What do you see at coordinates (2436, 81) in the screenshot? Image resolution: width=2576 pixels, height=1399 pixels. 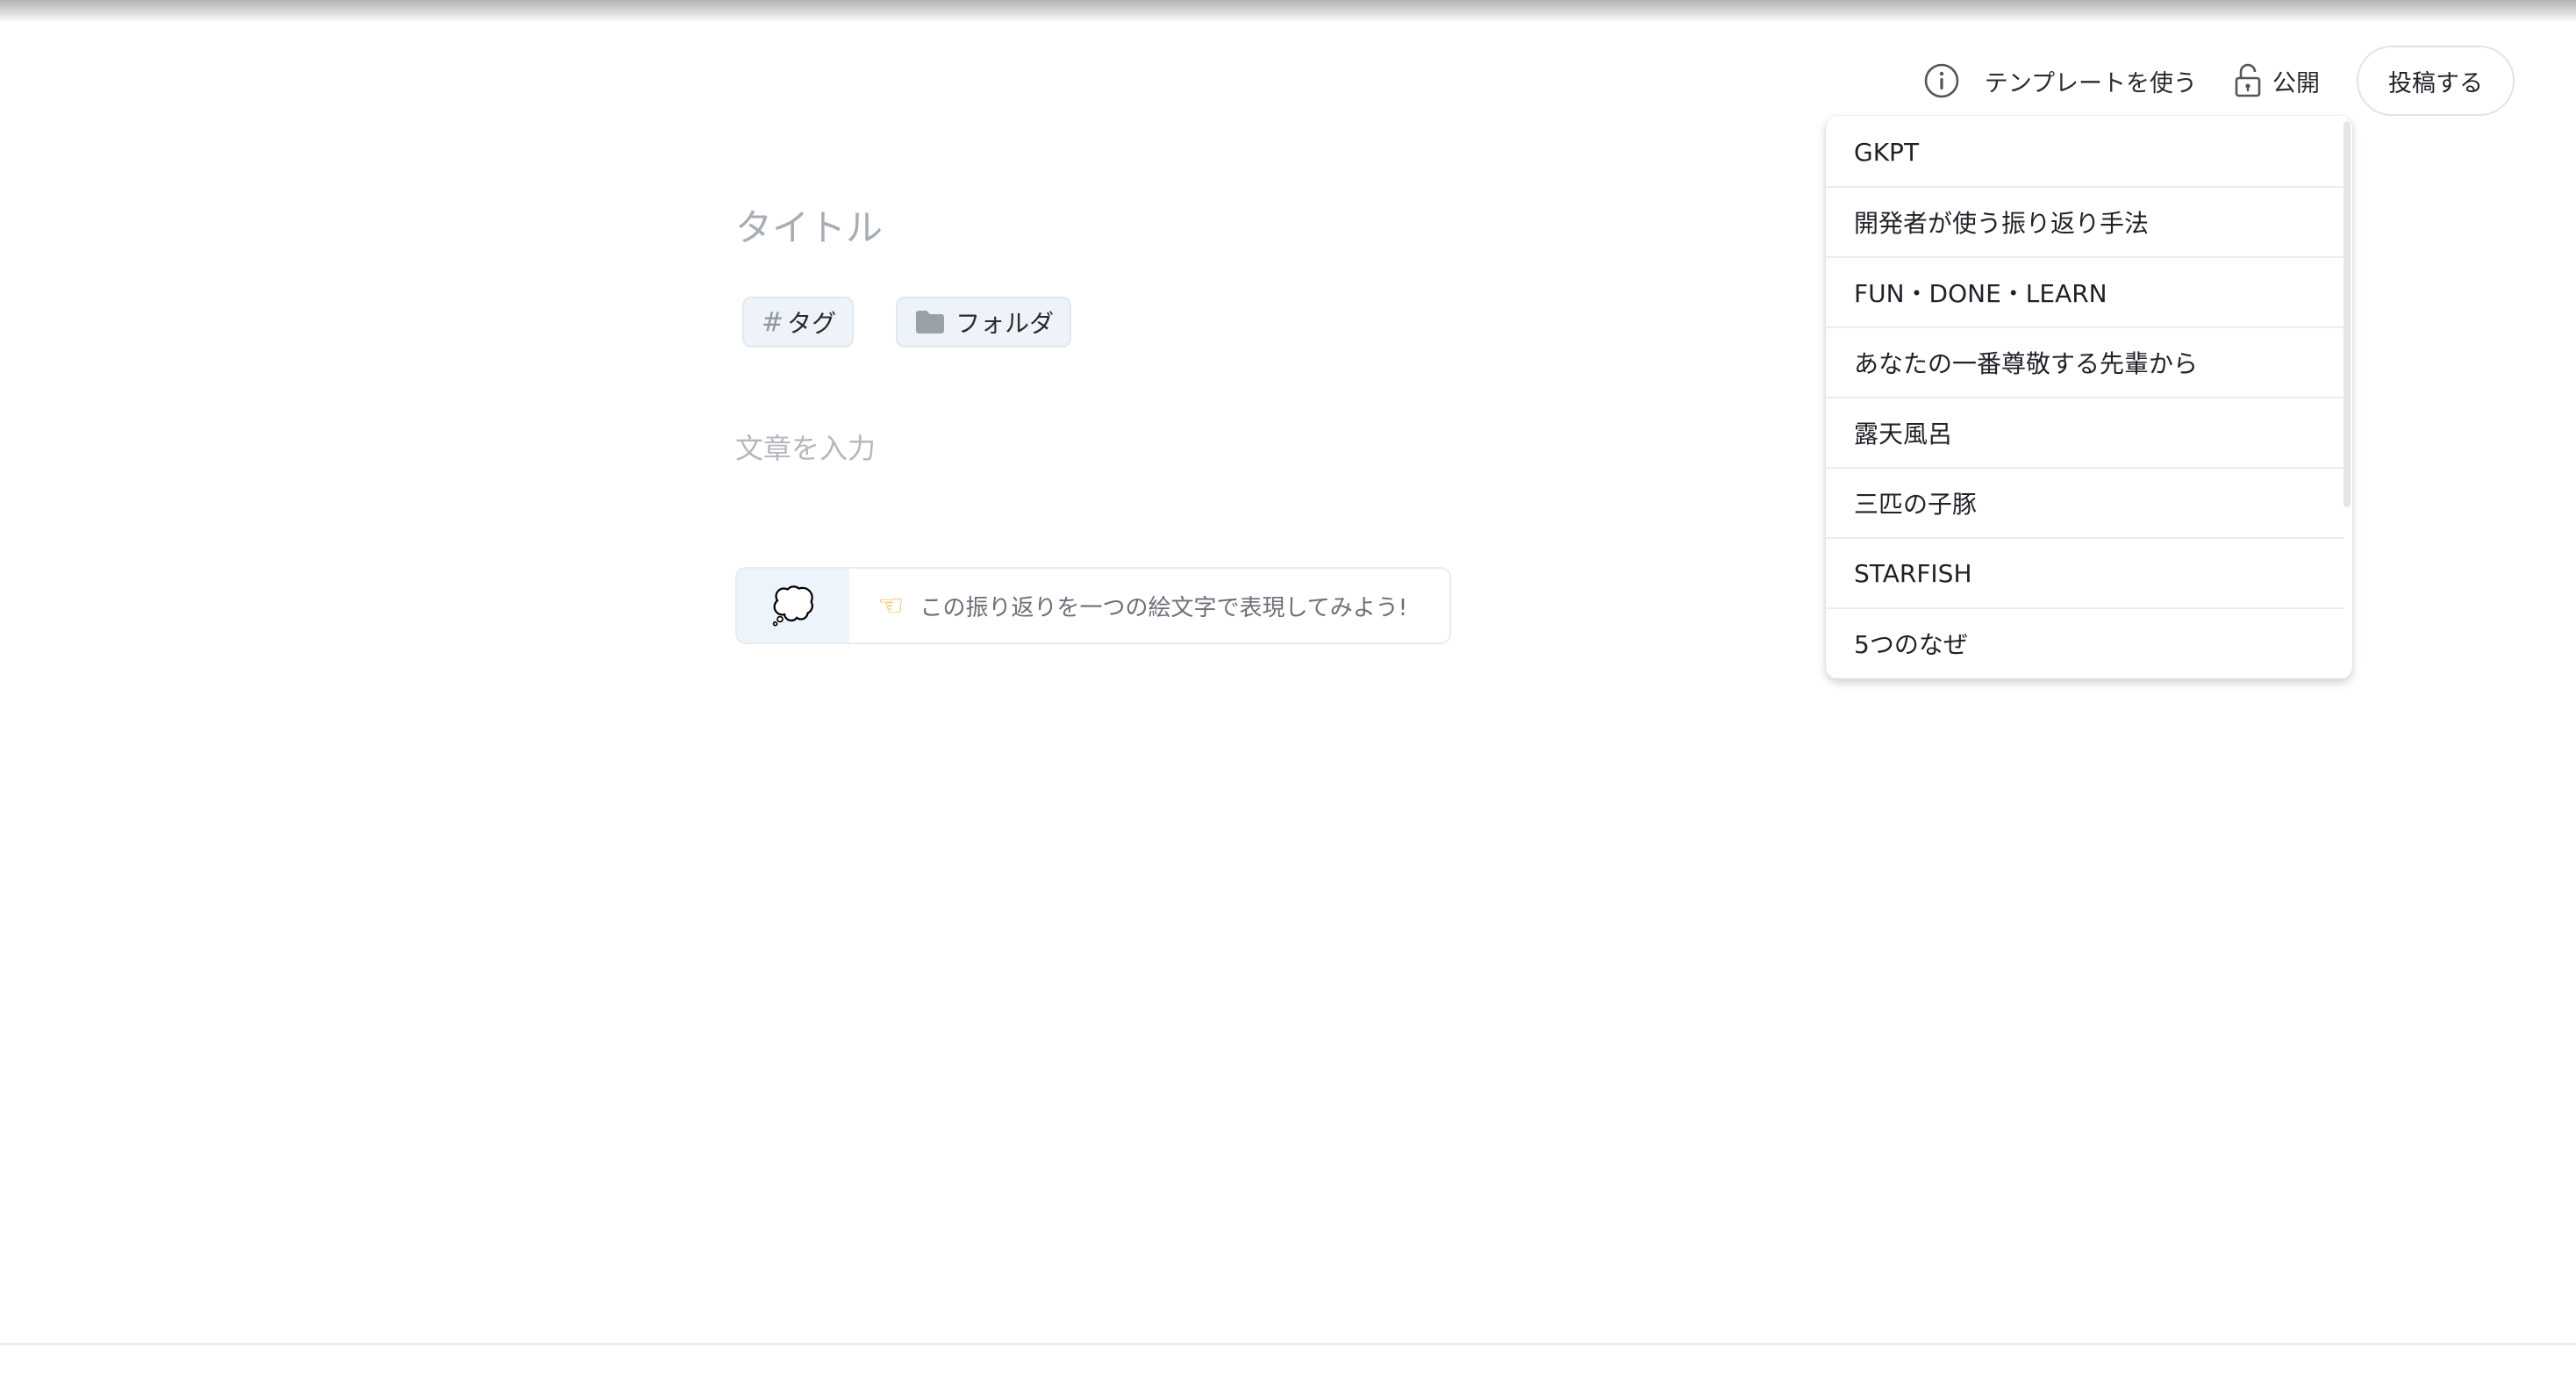 I see `post-button: 投稿する` at bounding box center [2436, 81].